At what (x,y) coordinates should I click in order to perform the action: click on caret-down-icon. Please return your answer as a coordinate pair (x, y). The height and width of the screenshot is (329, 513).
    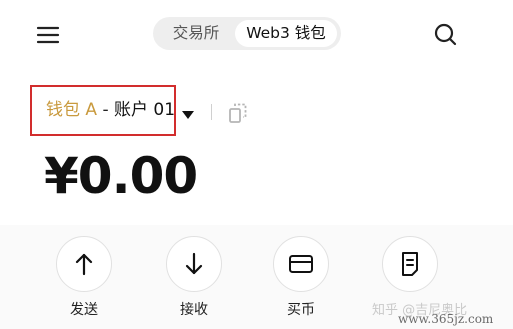
    Looking at the image, I should click on (188, 112).